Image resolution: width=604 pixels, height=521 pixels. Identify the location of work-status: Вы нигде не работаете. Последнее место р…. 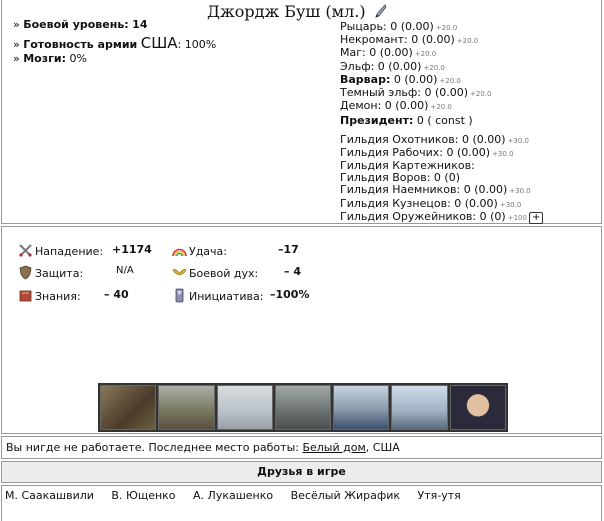
(203, 447).